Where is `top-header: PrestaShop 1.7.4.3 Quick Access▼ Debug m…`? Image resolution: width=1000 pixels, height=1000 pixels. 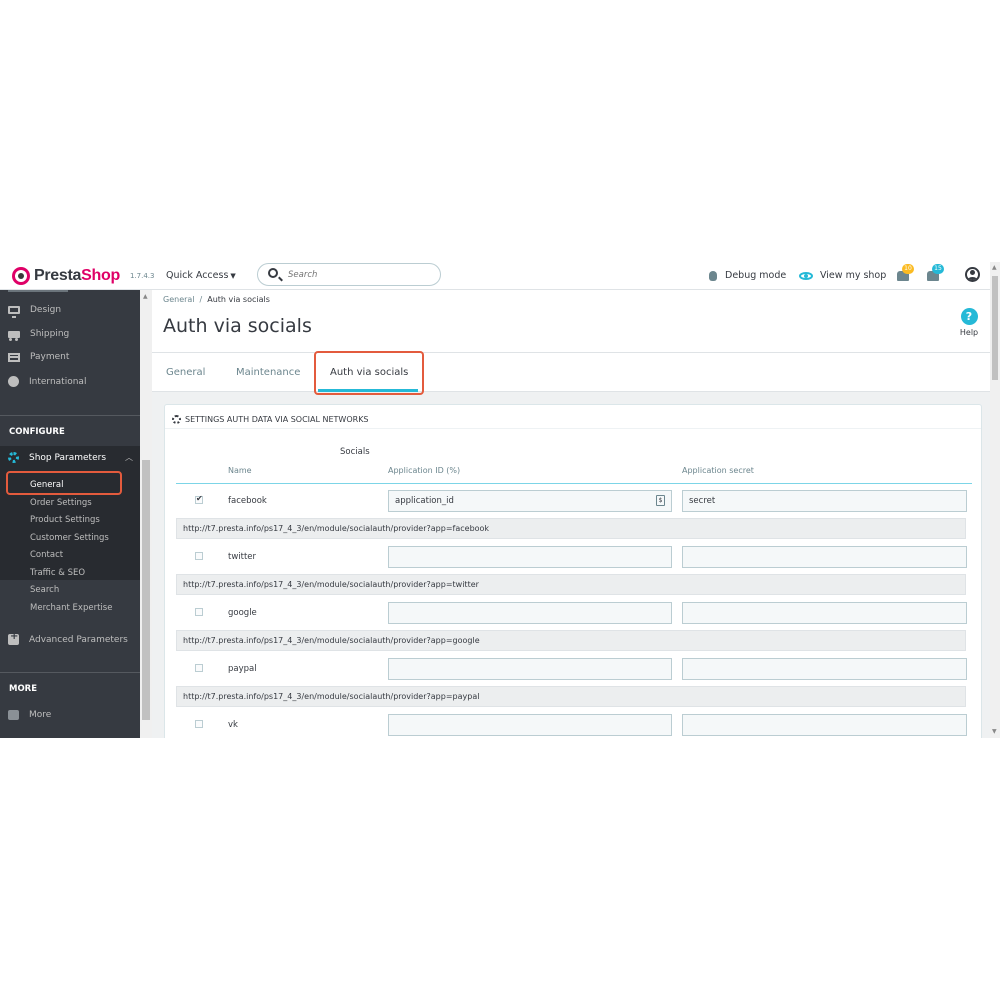 top-header: PrestaShop 1.7.4.3 Quick Access▼ Debug m… is located at coordinates (495, 276).